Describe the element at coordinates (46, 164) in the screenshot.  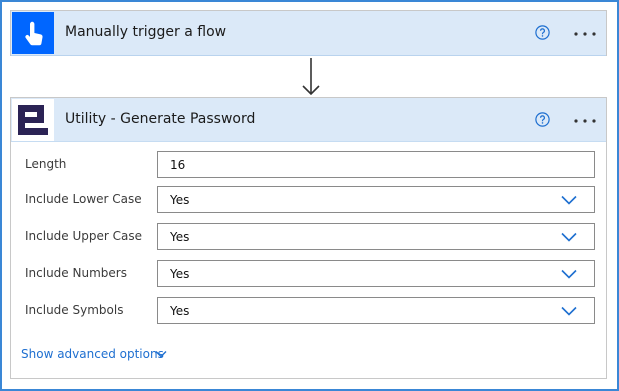
I see `length-label: Length` at that location.